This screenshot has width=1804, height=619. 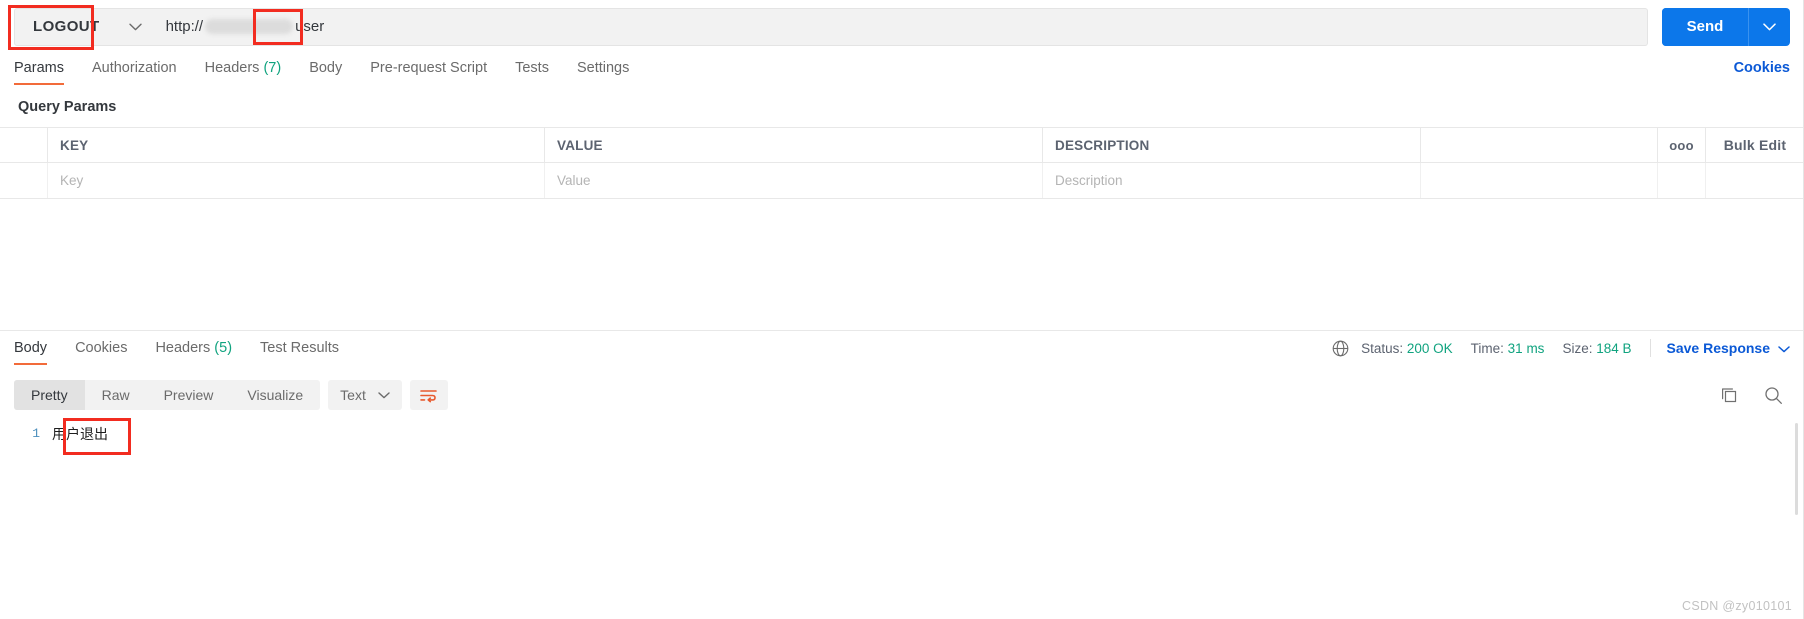 What do you see at coordinates (134, 68) in the screenshot?
I see `tab-authorization-label: Authorization` at bounding box center [134, 68].